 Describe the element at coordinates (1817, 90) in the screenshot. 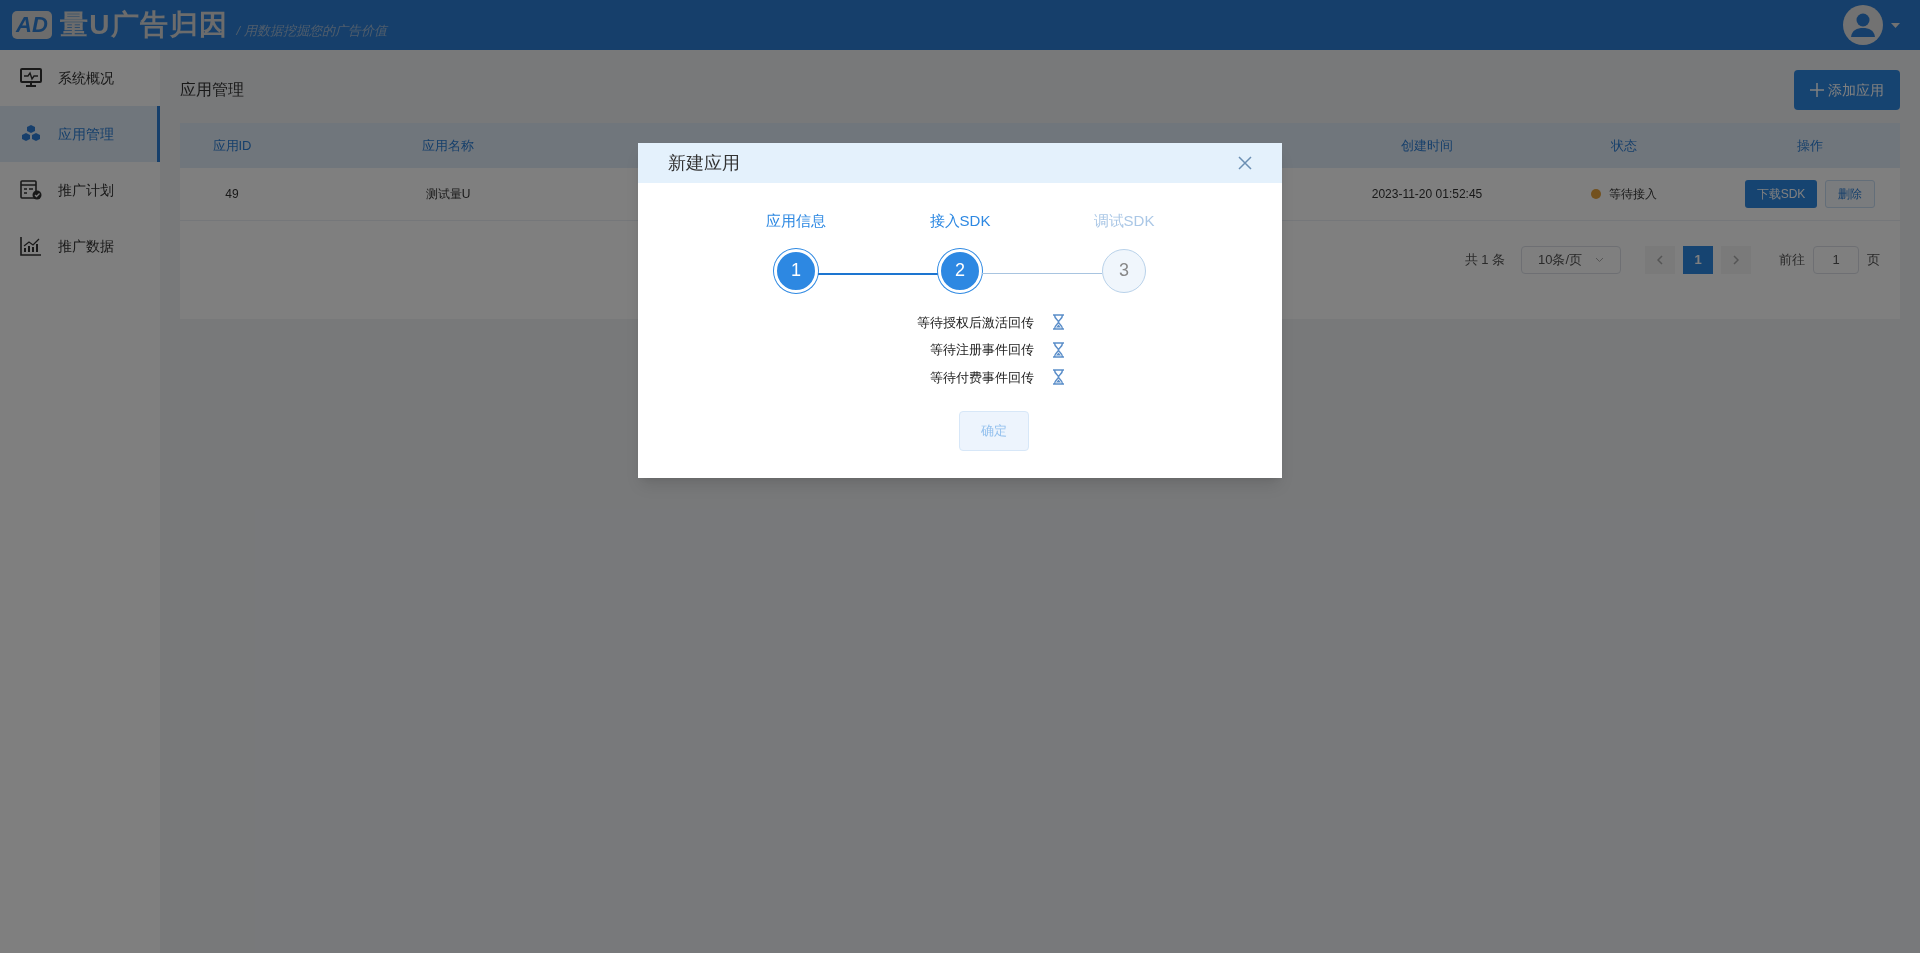

I see `plus-icon` at that location.